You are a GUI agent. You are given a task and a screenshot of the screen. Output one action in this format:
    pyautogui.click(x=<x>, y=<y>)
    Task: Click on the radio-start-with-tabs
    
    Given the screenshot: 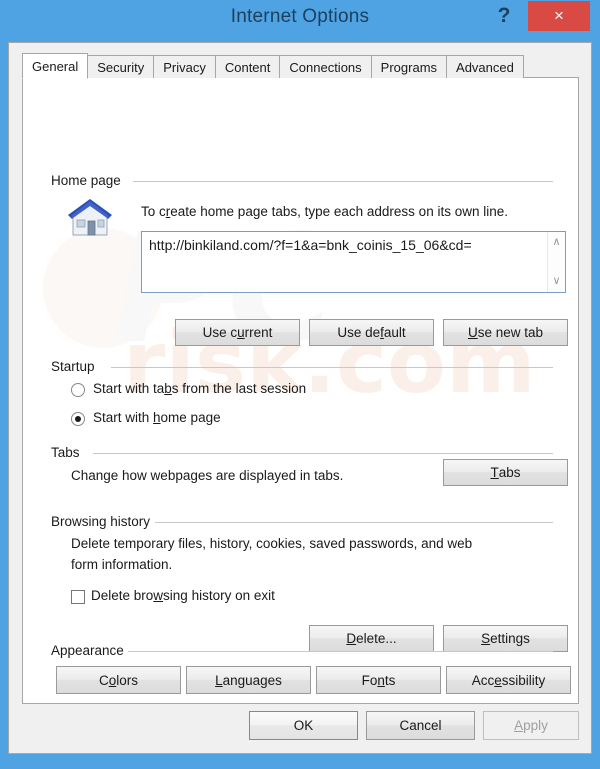 What is the action you would take?
    pyautogui.click(x=78, y=390)
    